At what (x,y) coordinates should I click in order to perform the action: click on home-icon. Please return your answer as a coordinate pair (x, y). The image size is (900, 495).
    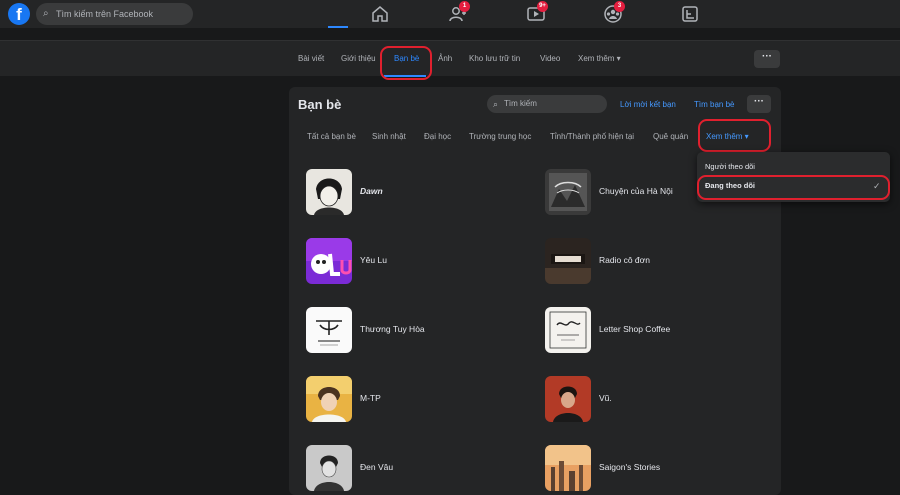
    Looking at the image, I should click on (380, 14).